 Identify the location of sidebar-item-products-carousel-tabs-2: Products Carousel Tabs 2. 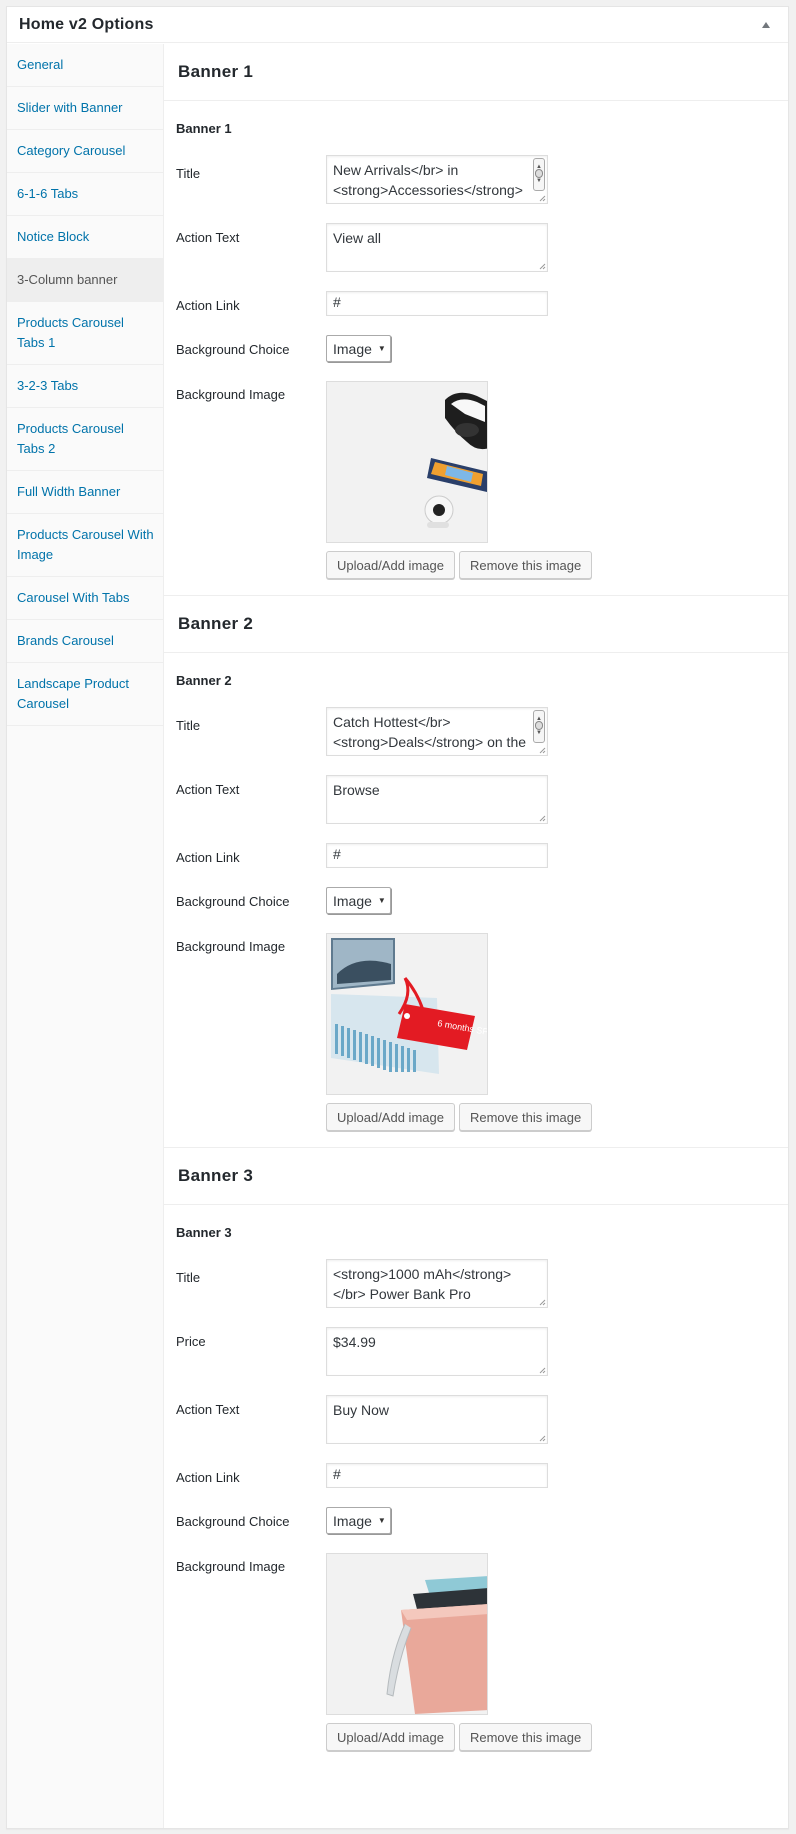
(85, 439).